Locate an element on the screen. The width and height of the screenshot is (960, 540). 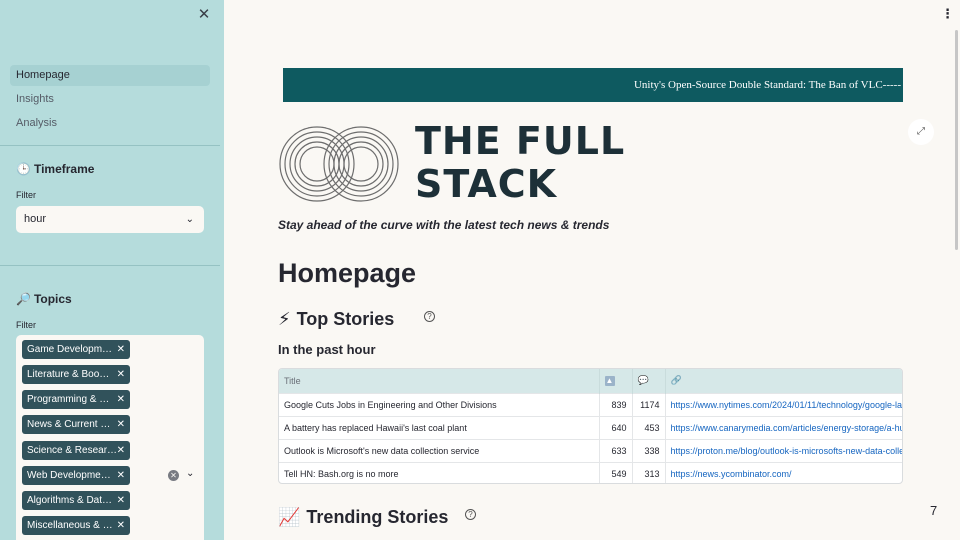
story-comments: 453 is located at coordinates (649, 427).